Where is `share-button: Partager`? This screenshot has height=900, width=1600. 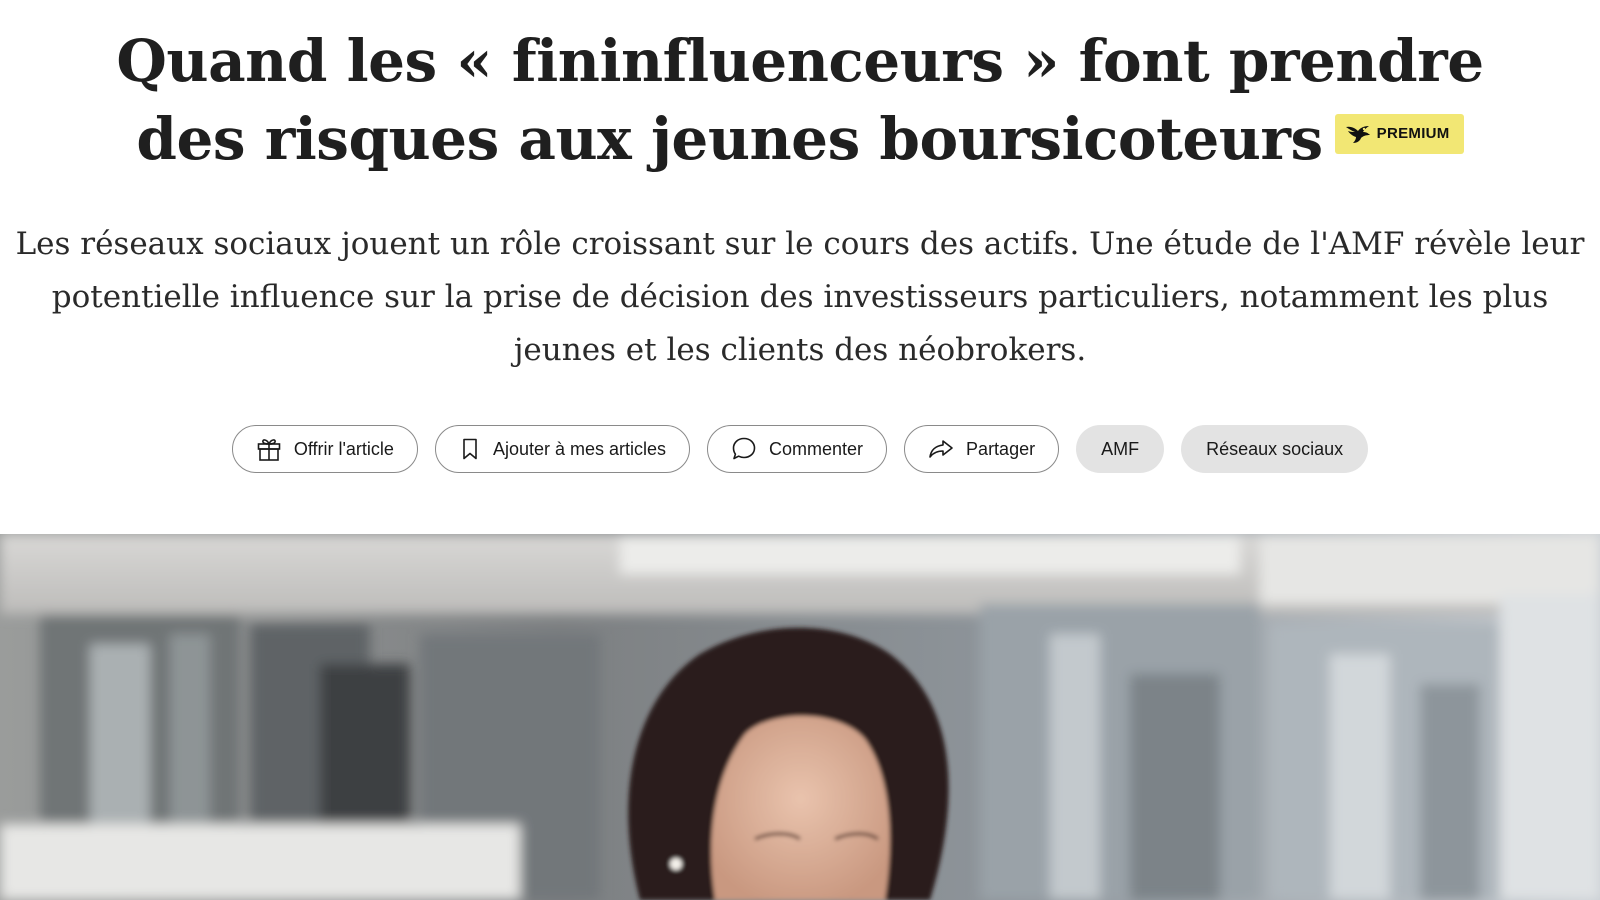
share-button: Partager is located at coordinates (982, 449).